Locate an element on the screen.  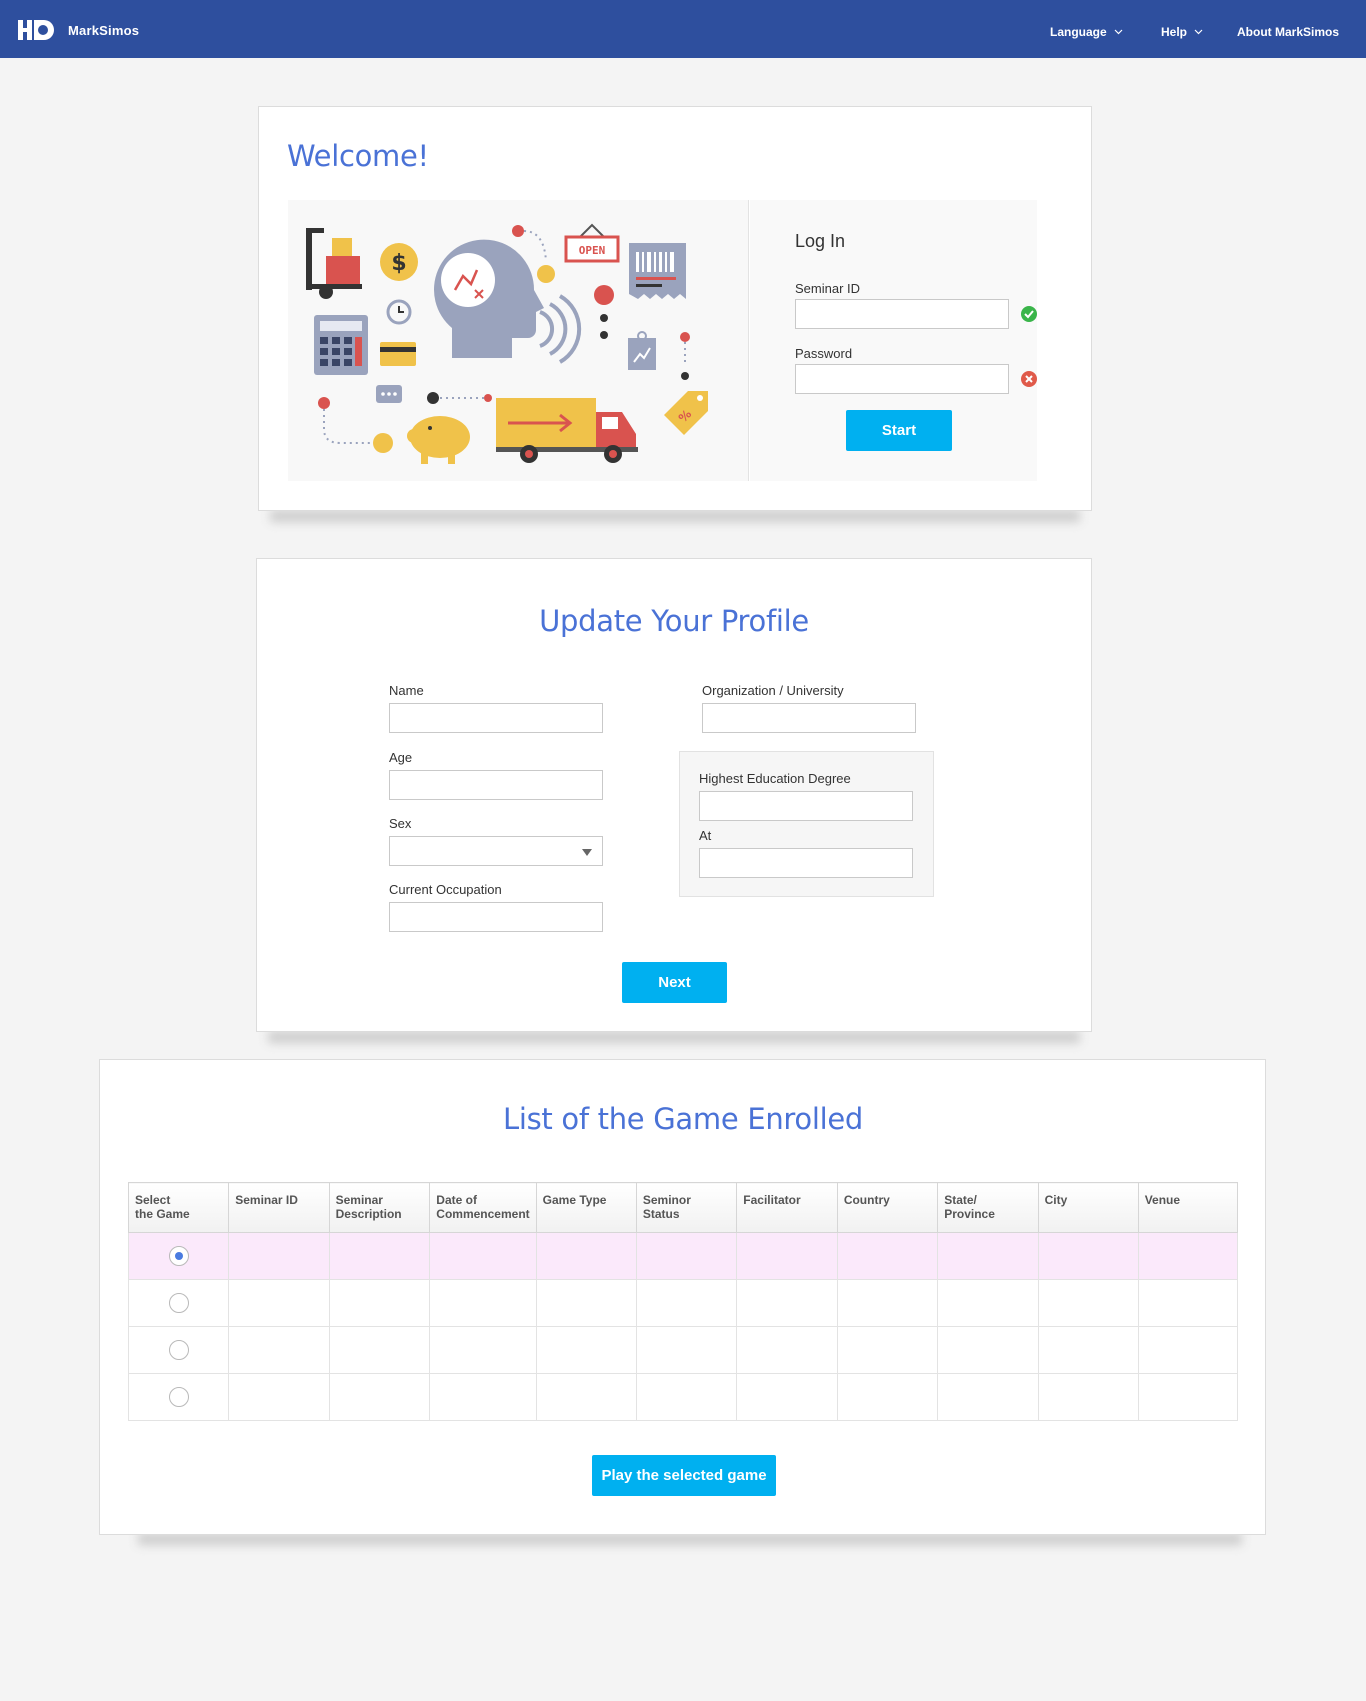
brand: MarkSimos is located at coordinates (78, 30).